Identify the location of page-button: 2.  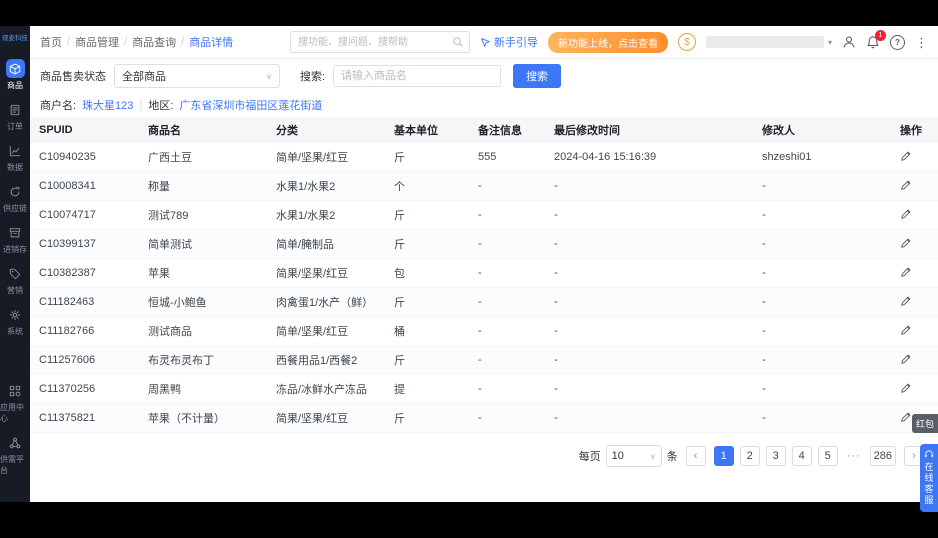
(749, 456).